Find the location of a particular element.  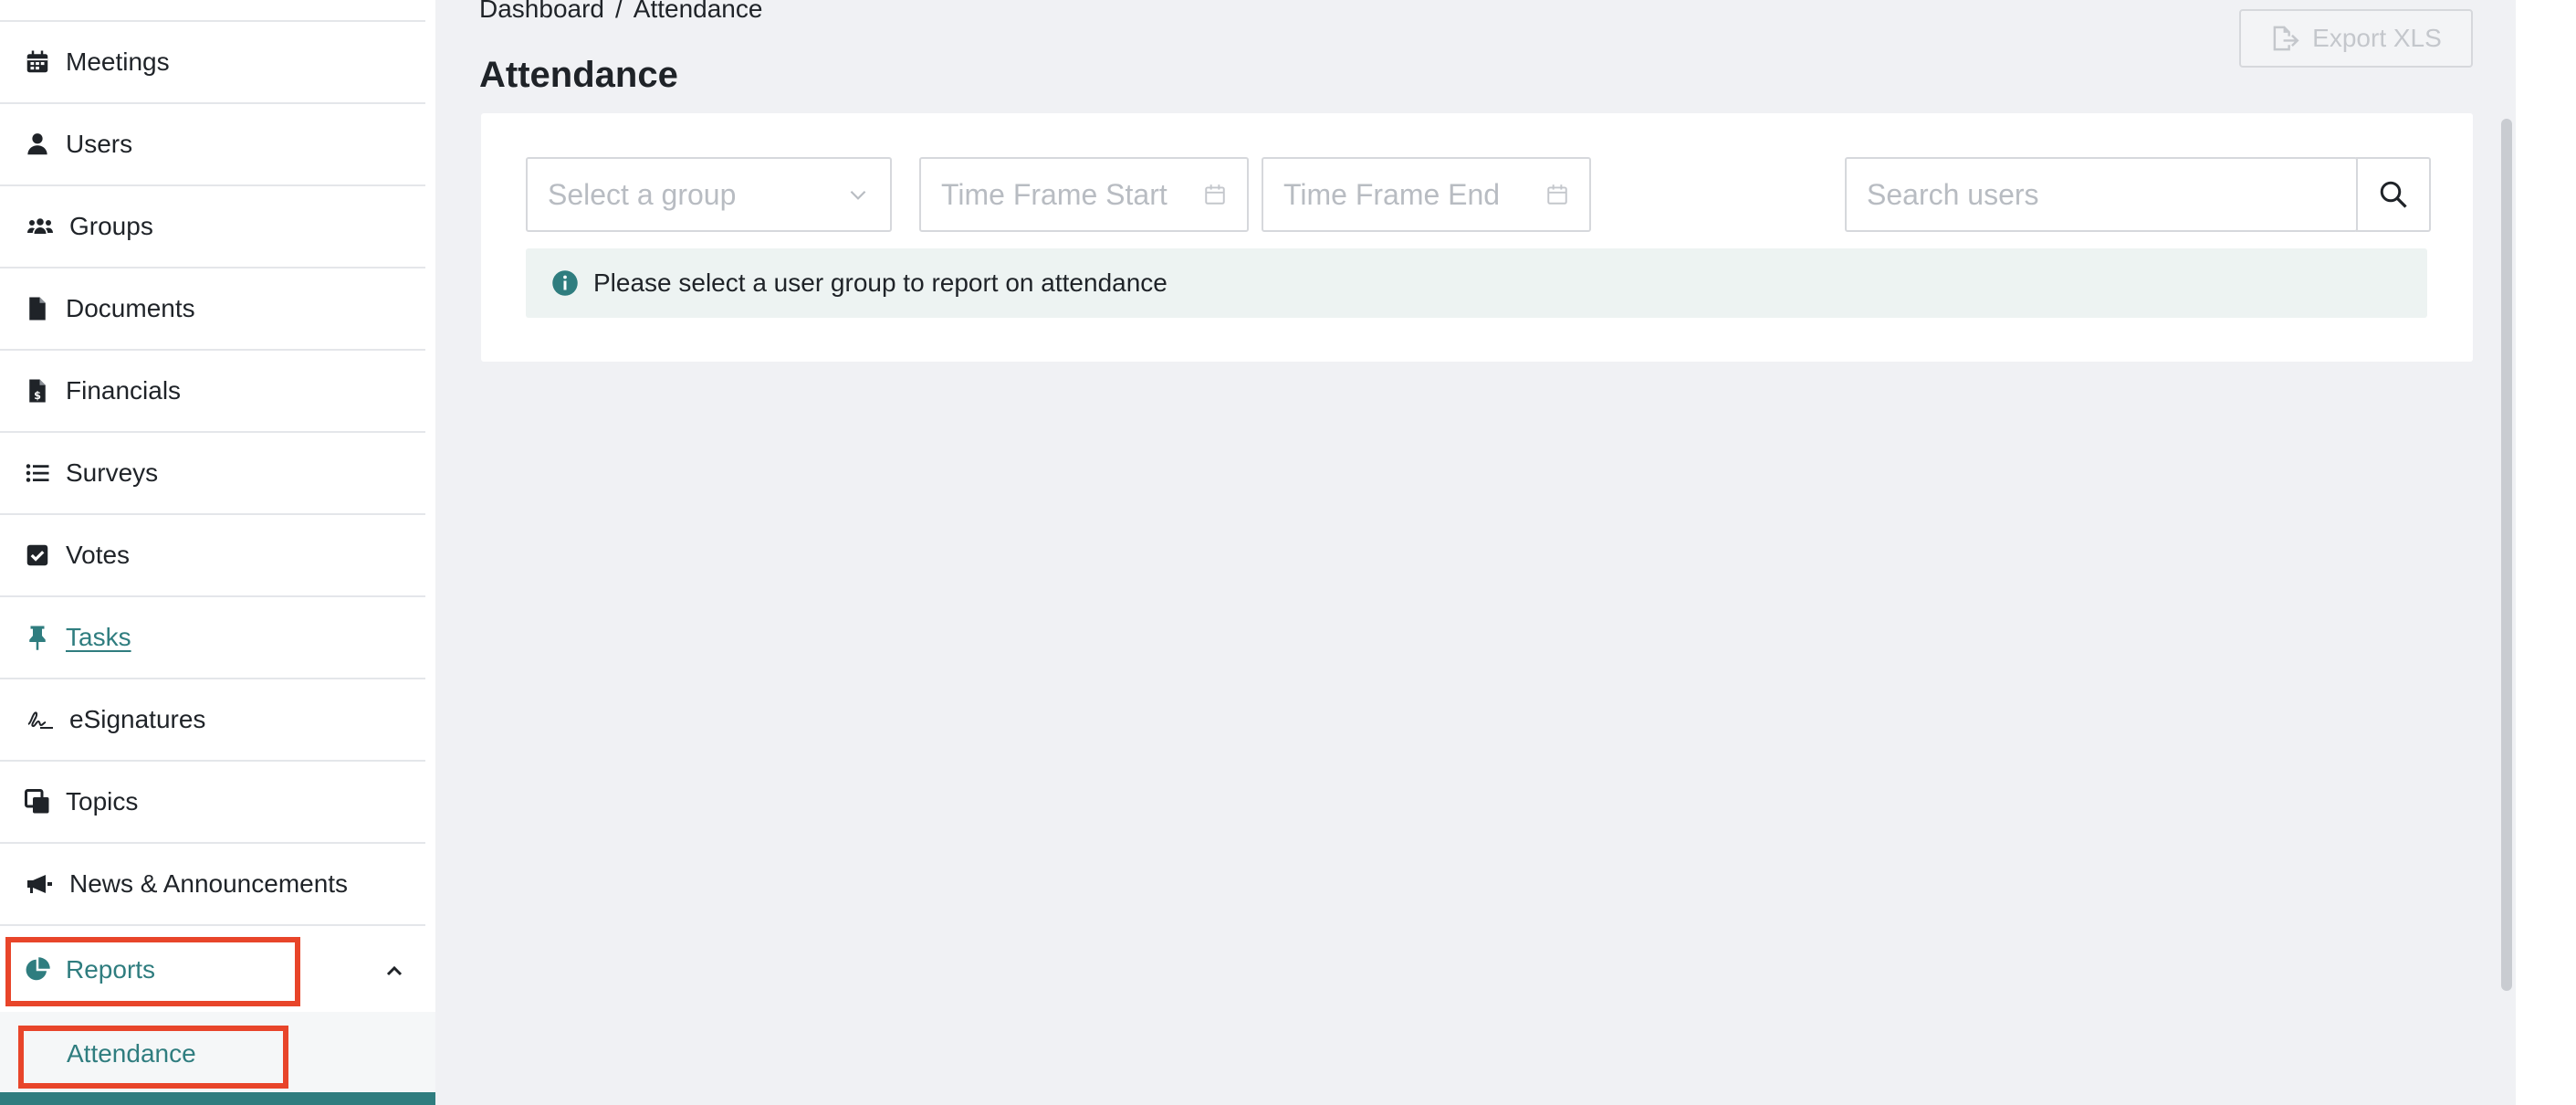

sidebar-item-meetings: Meetings is located at coordinates (213, 63).